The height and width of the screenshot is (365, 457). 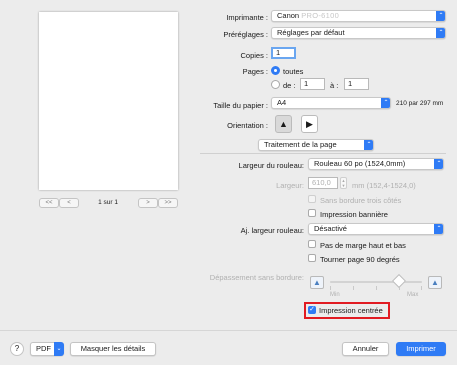 I want to click on adjust-roll-width-label: Aj. largeur rouleau:, so click(x=272, y=230).